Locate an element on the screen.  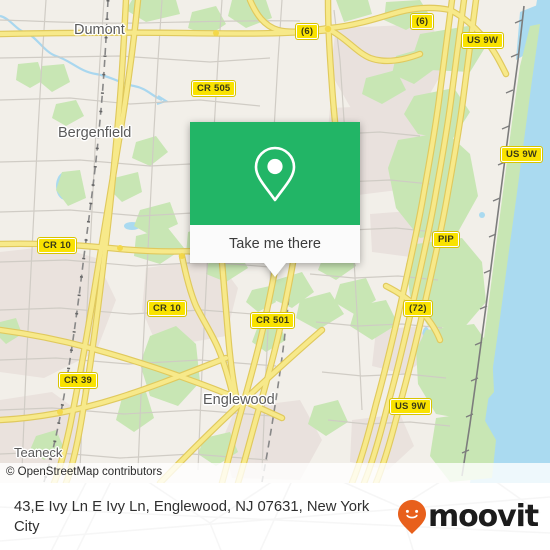
map-pin-icon is located at coordinates (275, 173).